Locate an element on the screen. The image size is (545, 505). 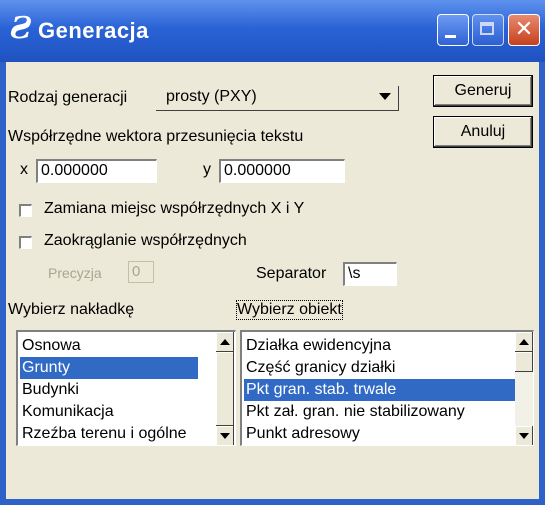
minimize-button is located at coordinates (453, 30).